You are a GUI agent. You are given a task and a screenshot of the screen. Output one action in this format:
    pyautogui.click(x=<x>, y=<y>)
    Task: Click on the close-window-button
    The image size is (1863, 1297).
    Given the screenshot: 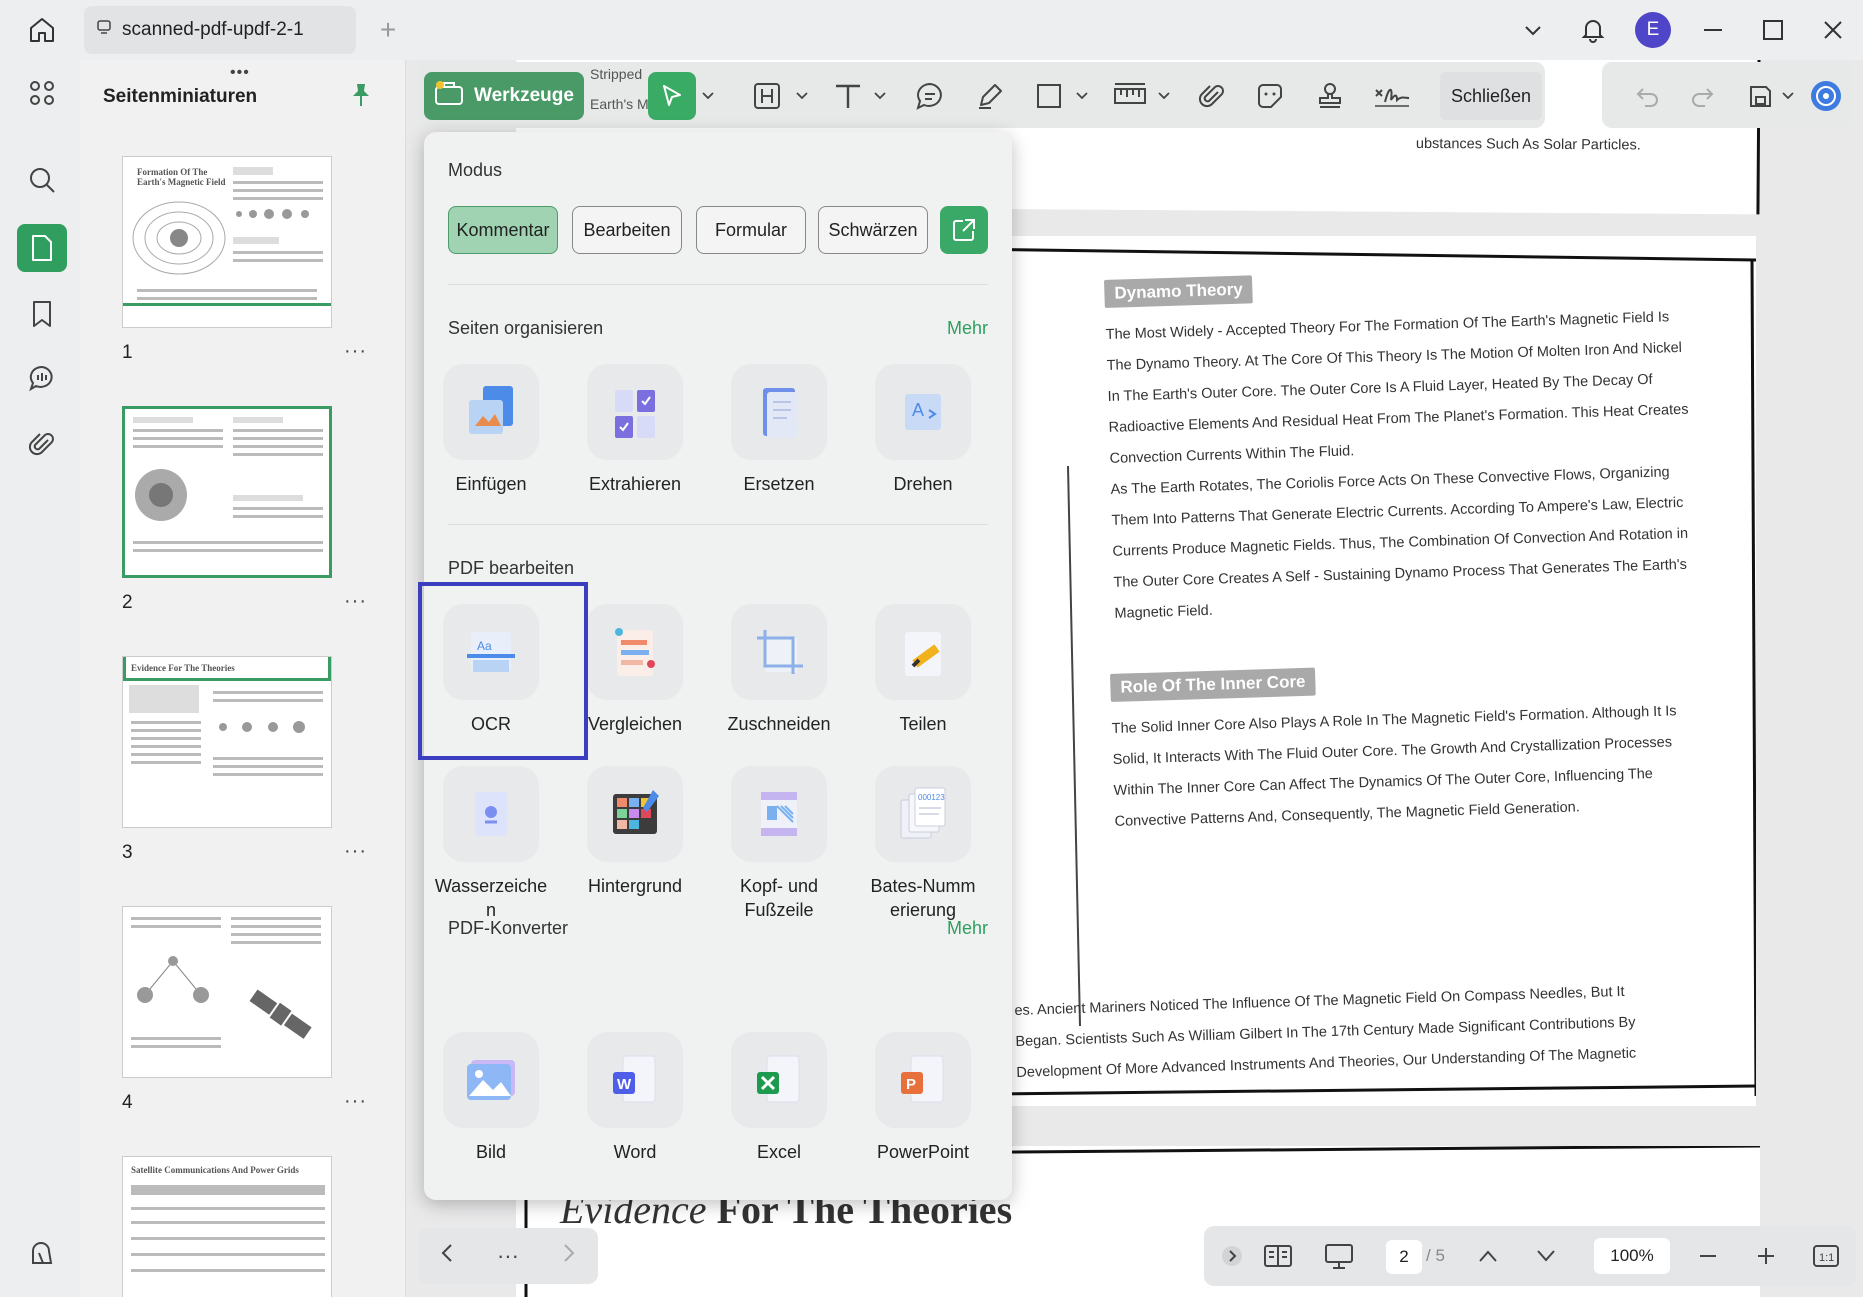 What is the action you would take?
    pyautogui.click(x=1833, y=30)
    